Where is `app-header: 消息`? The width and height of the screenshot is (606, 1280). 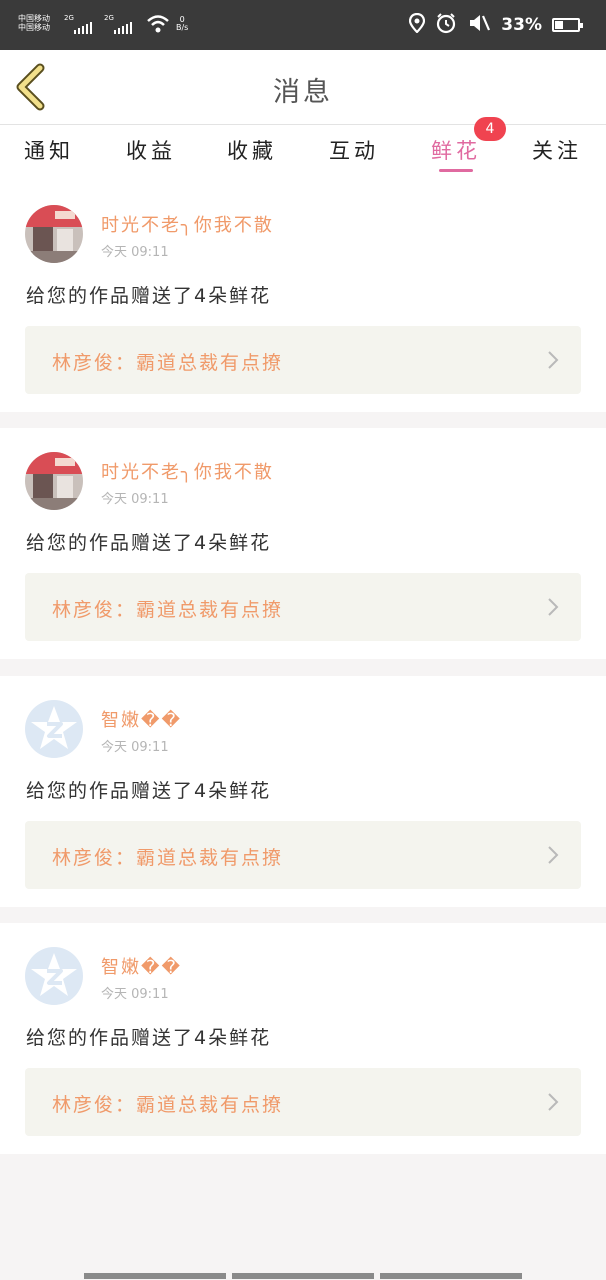
app-header: 消息 is located at coordinates (303, 87).